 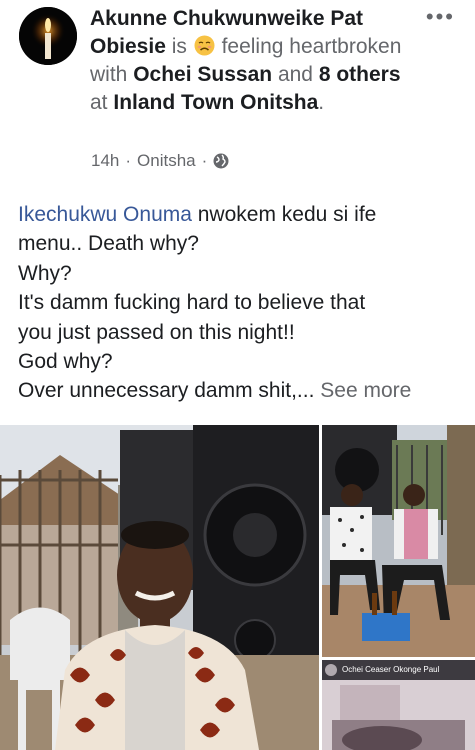 I want to click on post-meta: 14h · Onitsha ·, so click(x=160, y=161).